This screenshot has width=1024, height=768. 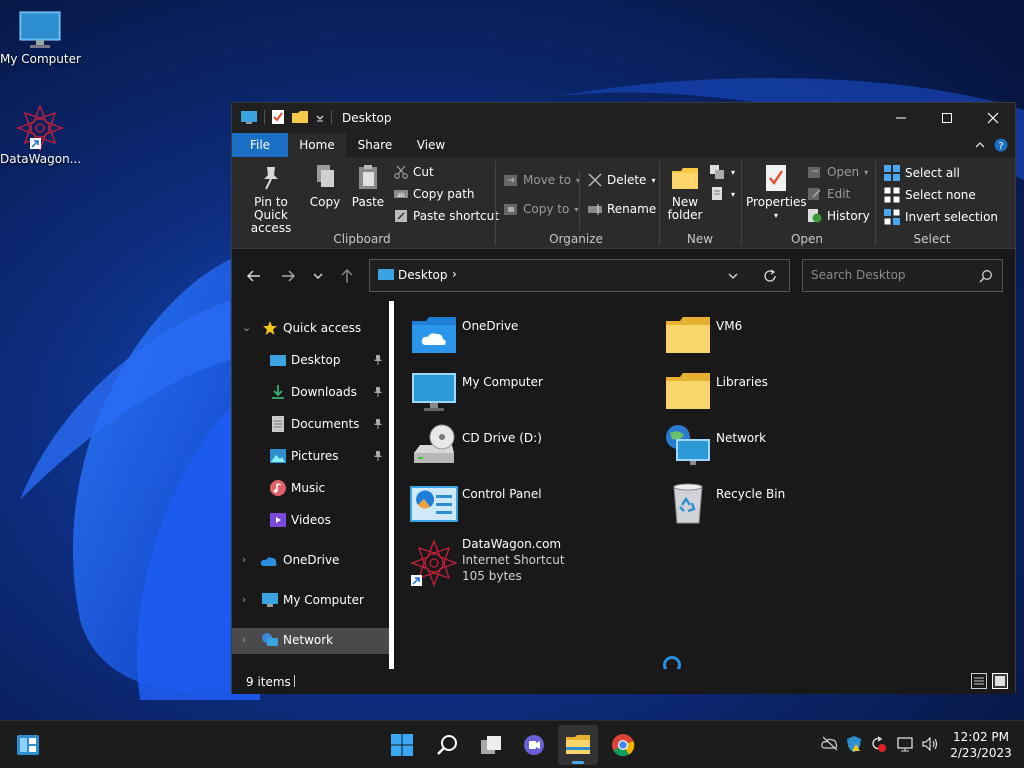 I want to click on invert-selection-icon, so click(x=892, y=217).